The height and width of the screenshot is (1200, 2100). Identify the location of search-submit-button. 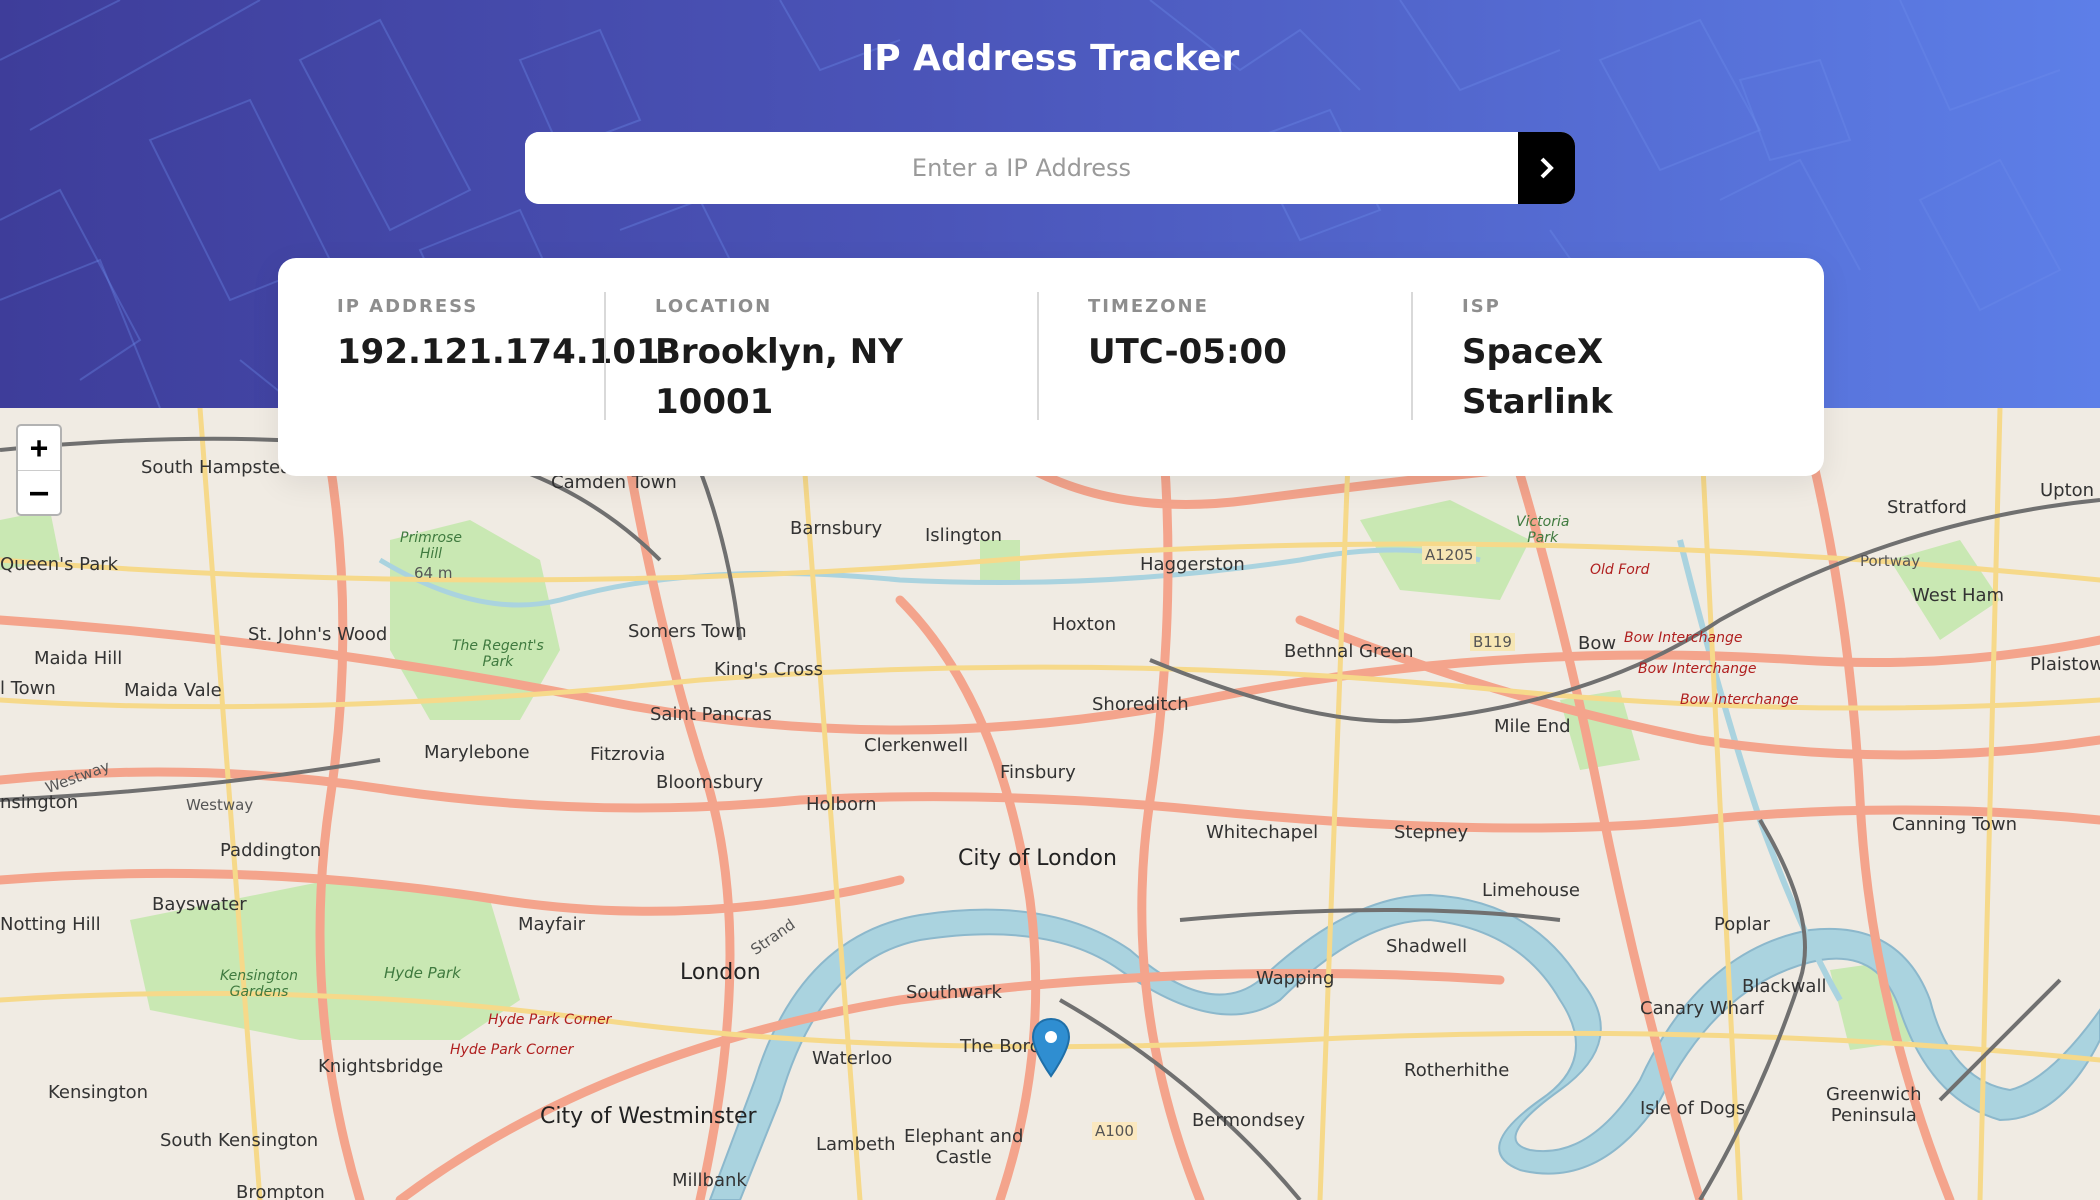
(1546, 168).